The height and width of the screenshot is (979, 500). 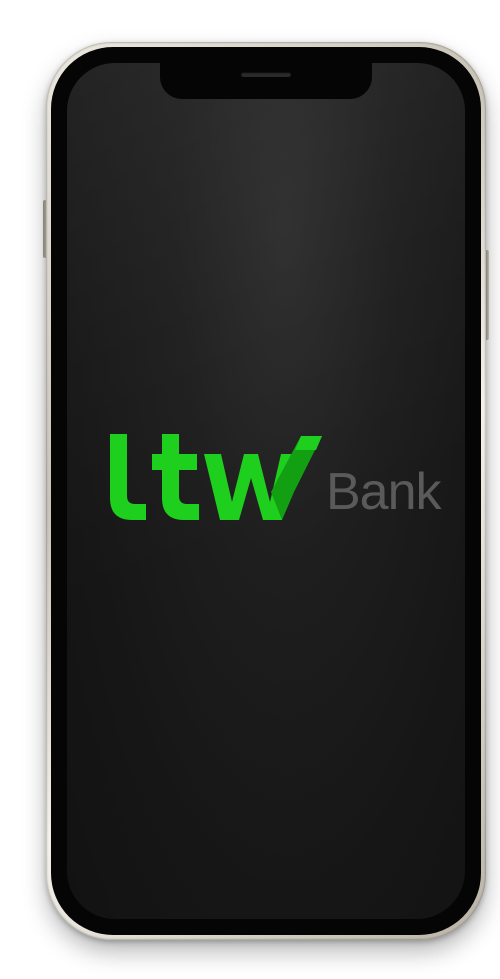 What do you see at coordinates (128, 477) in the screenshot?
I see `logo-letter-l` at bounding box center [128, 477].